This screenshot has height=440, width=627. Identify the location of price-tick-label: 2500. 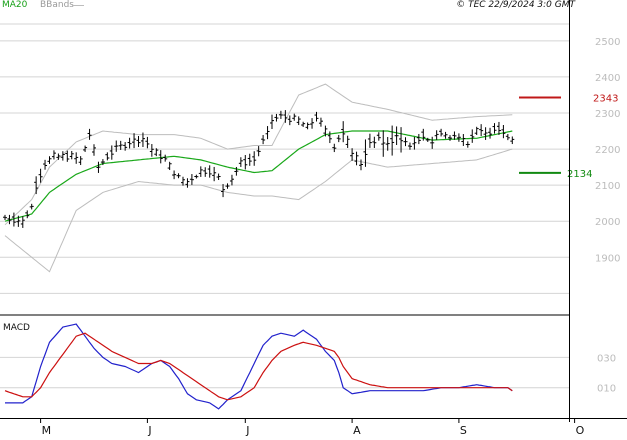
(607, 42).